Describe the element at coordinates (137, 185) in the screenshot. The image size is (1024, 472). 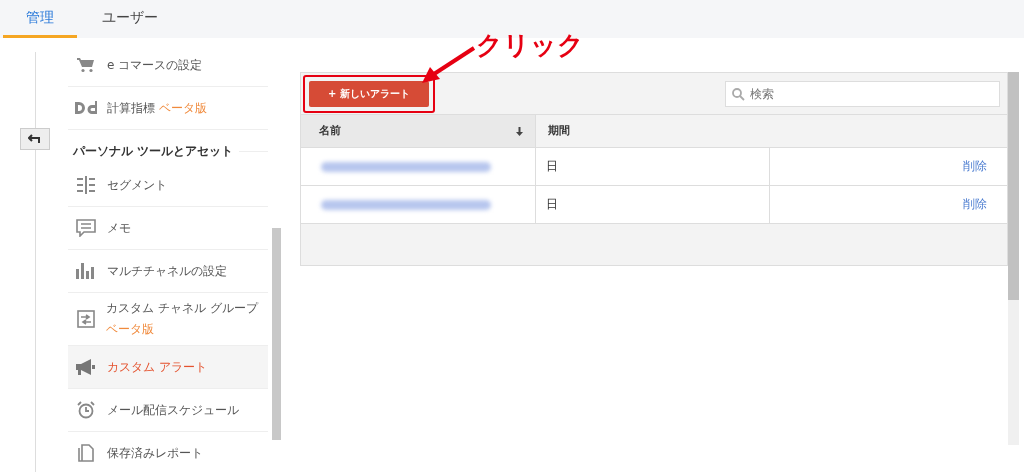
I see `nav-label: セグメント` at that location.